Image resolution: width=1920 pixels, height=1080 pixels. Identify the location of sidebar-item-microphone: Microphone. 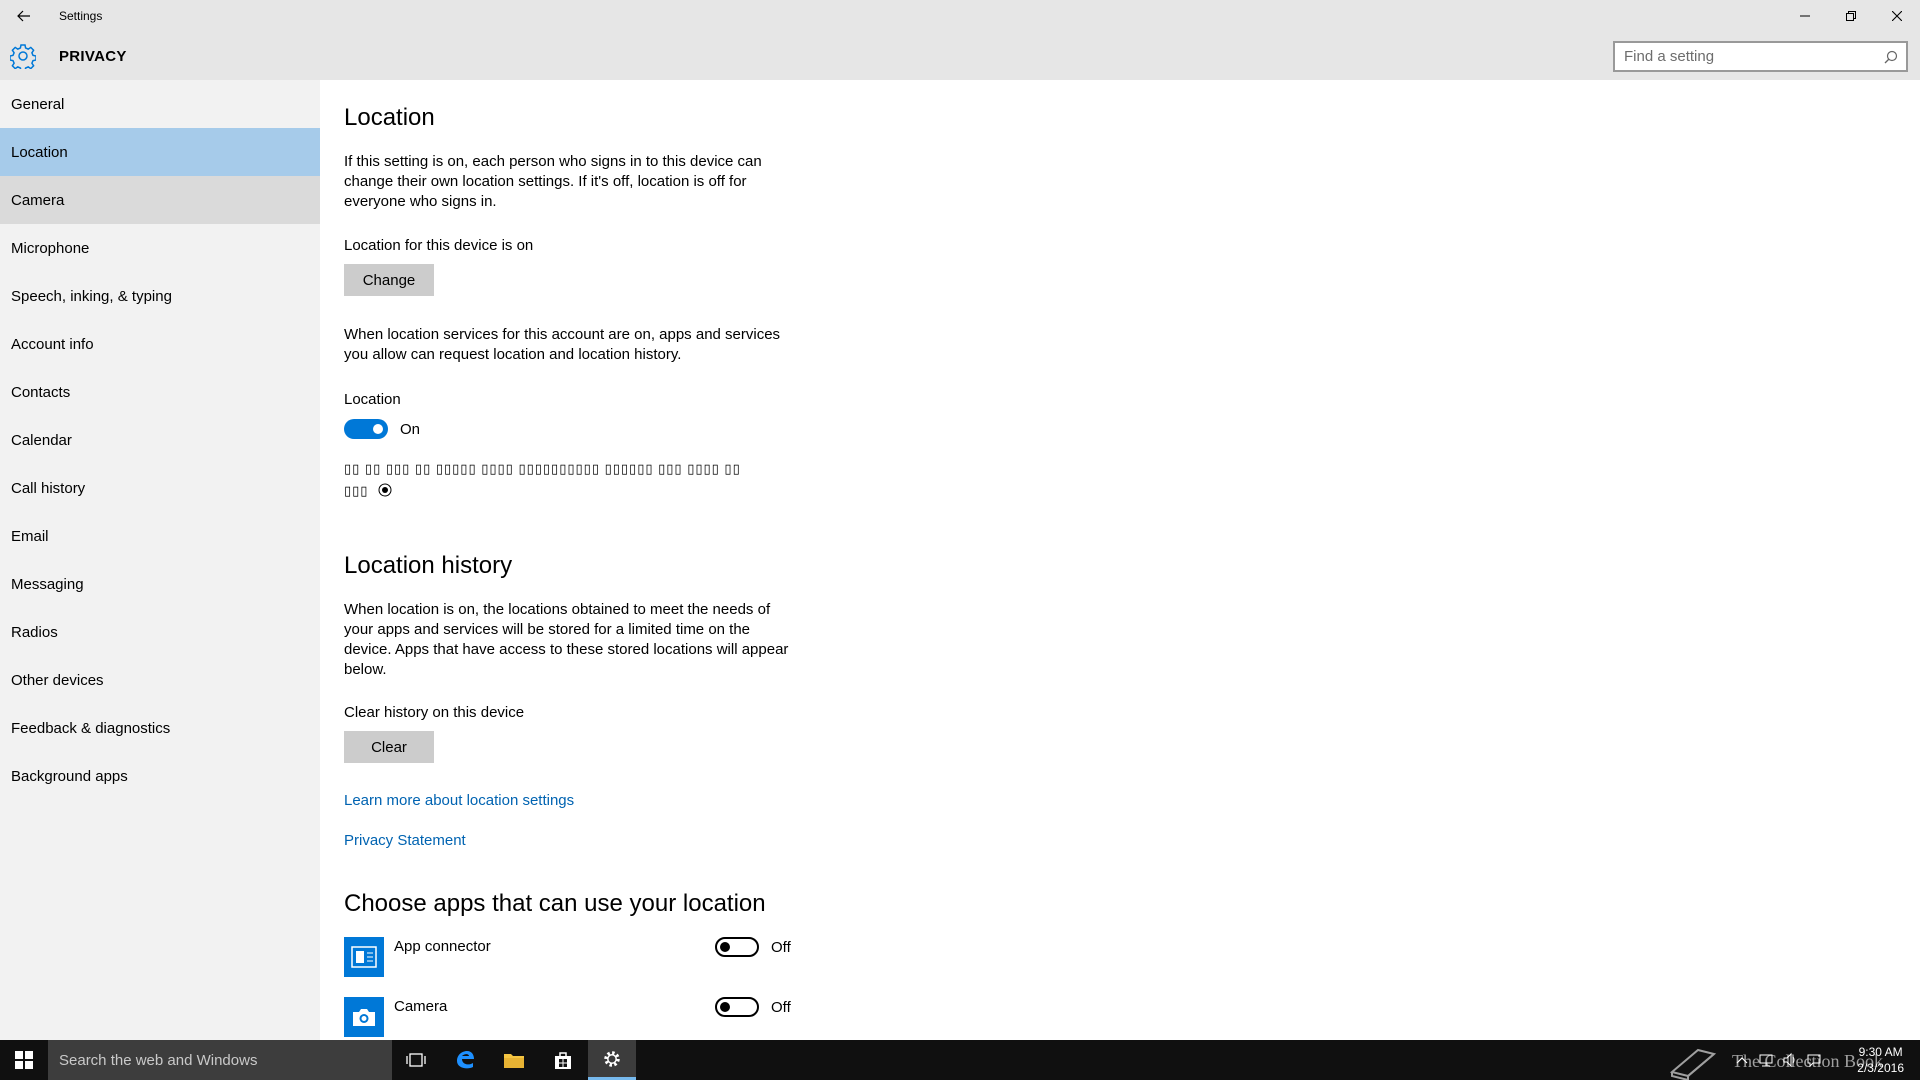
(160, 248).